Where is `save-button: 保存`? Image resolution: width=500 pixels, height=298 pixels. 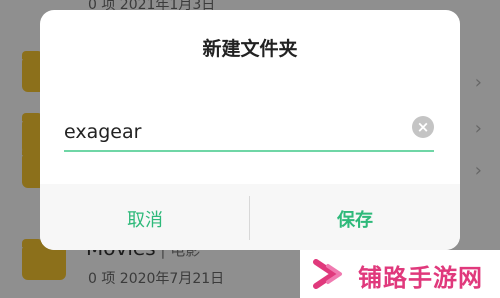
save-button: 保存 is located at coordinates (355, 219).